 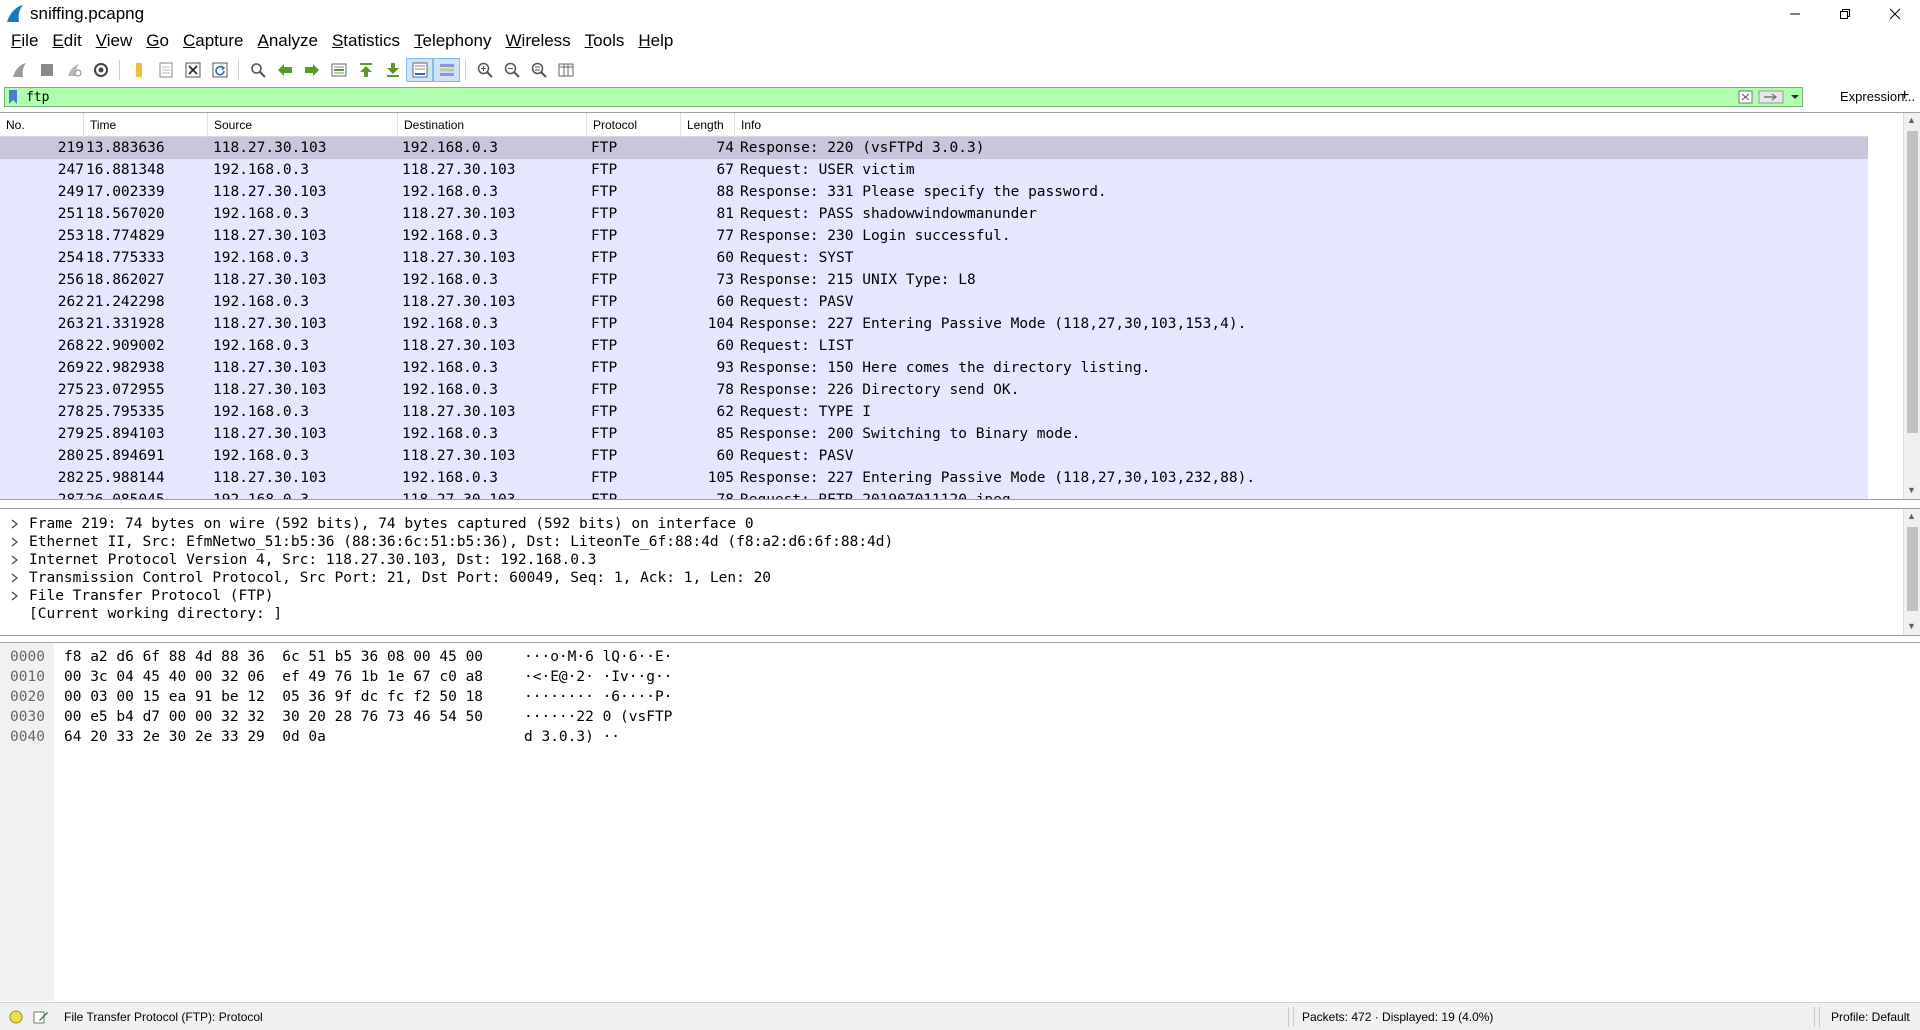 What do you see at coordinates (1795, 97) in the screenshot?
I see `filter-history-dropdown-icon` at bounding box center [1795, 97].